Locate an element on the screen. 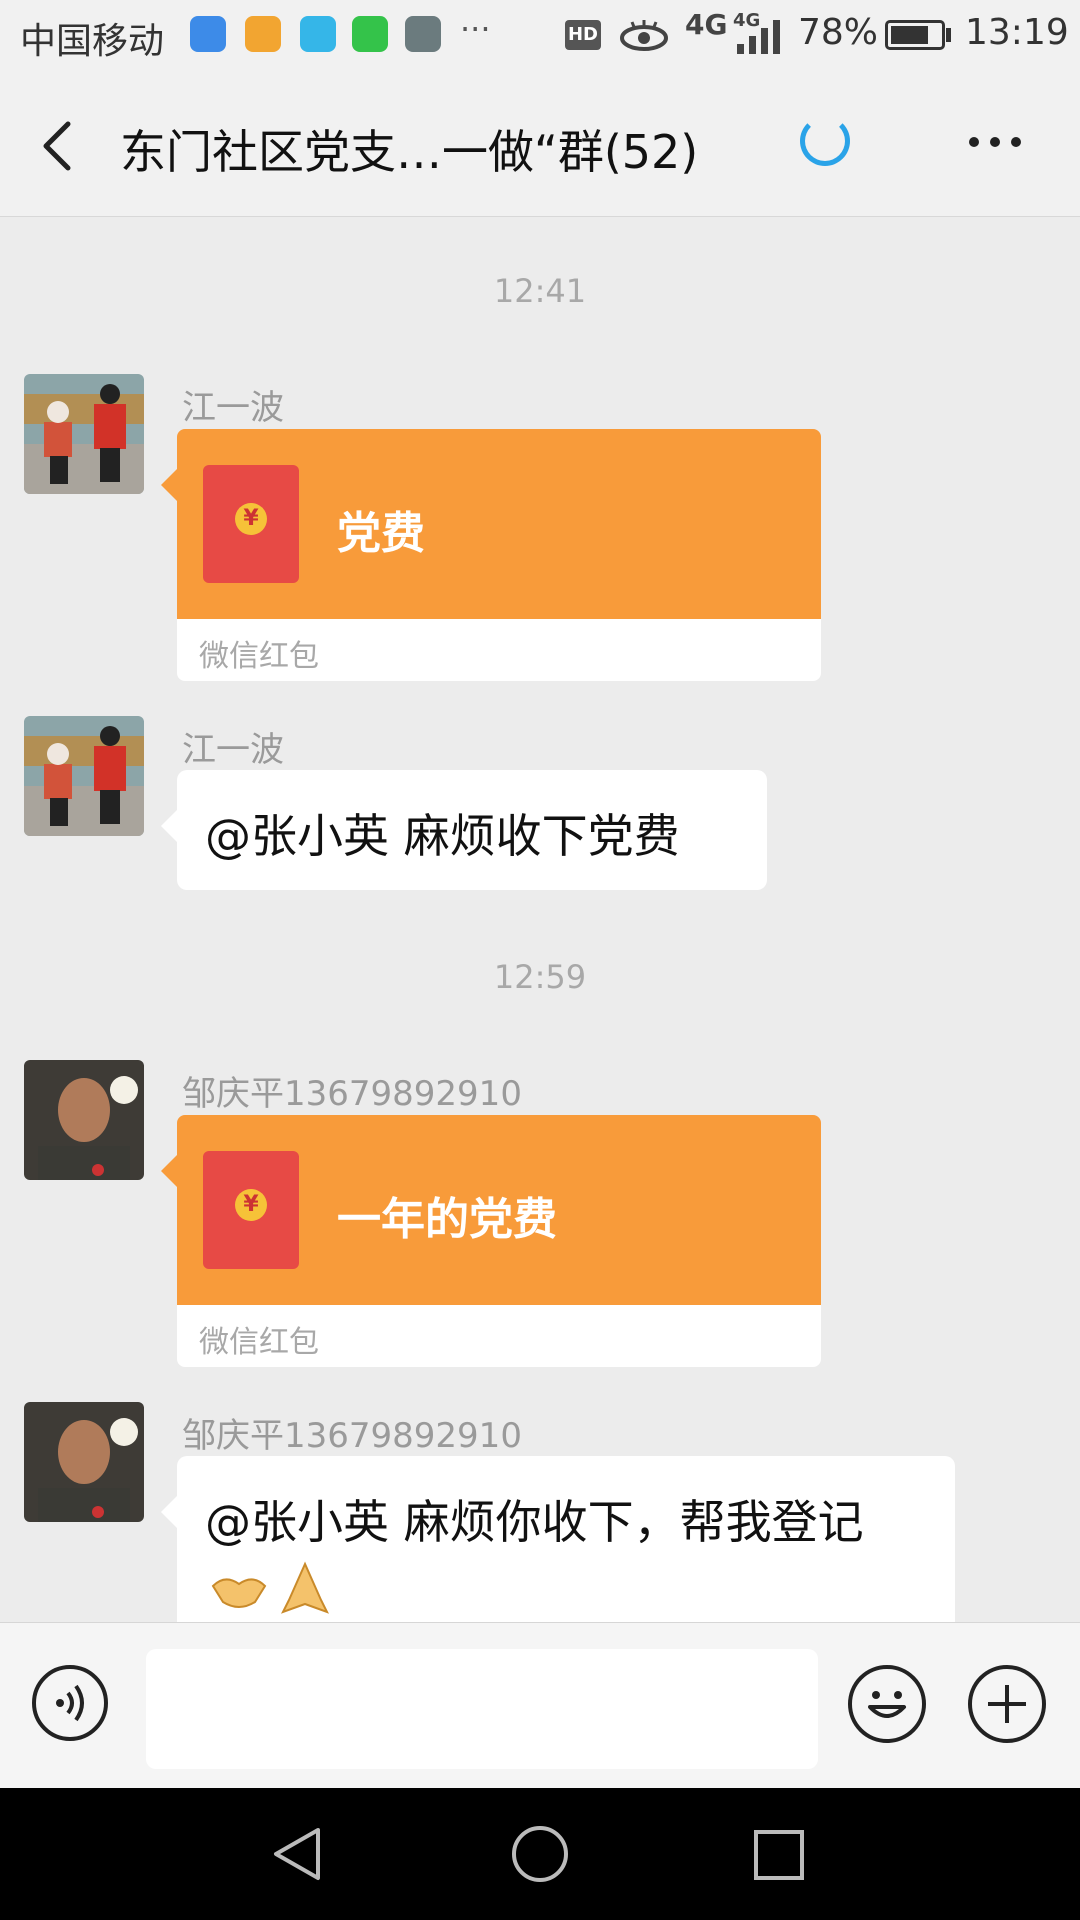 The width and height of the screenshot is (1080, 1920). red-packet-title: 党费 is located at coordinates (381, 533).